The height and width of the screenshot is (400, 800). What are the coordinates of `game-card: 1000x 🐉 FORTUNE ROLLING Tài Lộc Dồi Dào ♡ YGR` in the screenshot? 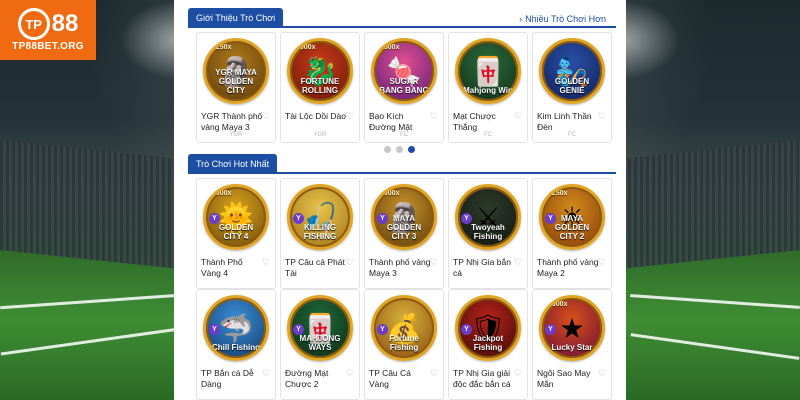 It's located at (320, 87).